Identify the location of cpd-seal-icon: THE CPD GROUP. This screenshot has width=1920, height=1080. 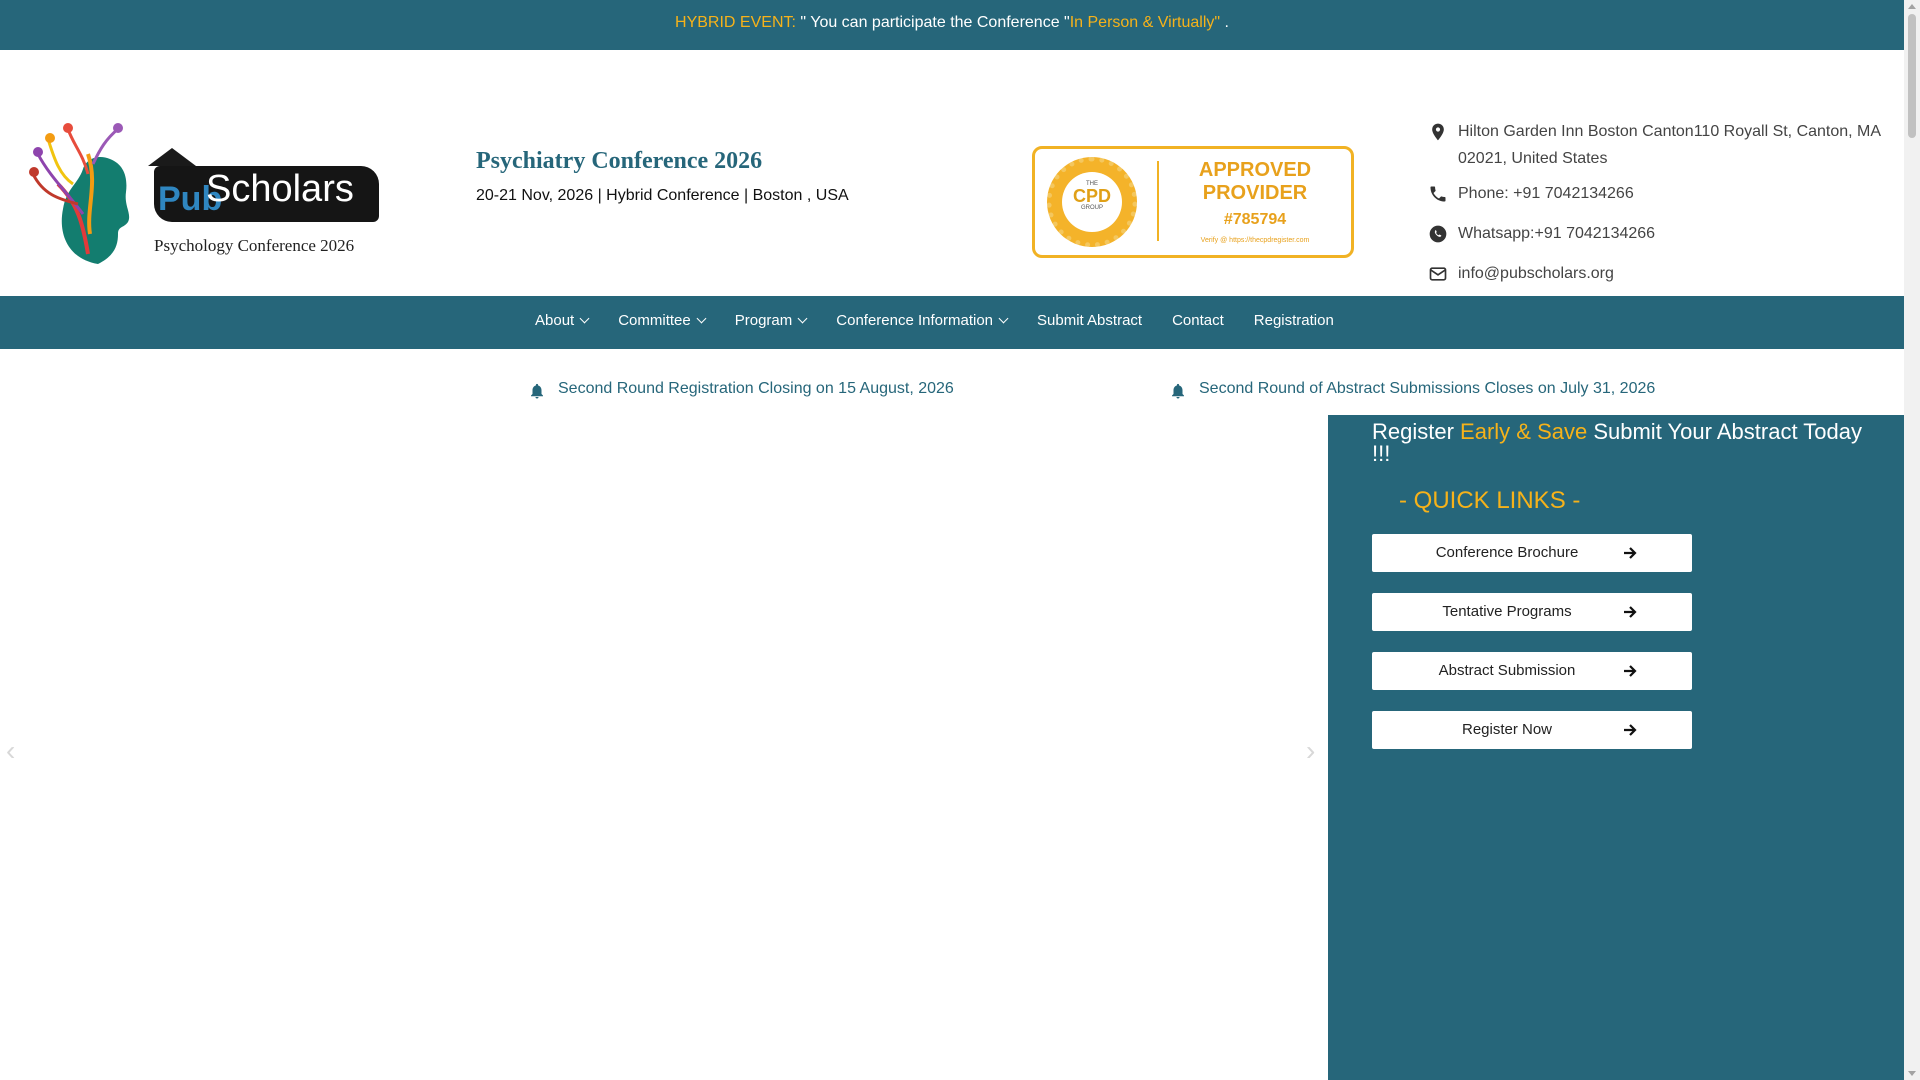
(1092, 202).